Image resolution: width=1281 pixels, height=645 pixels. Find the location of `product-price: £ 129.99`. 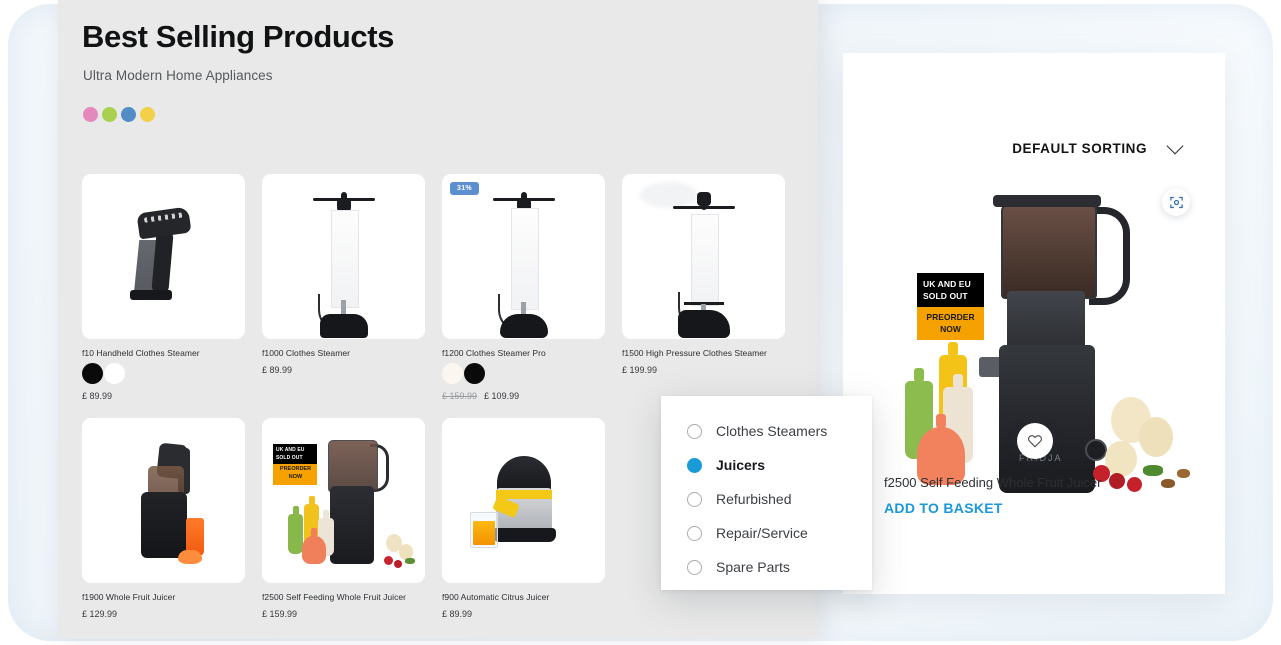

product-price: £ 129.99 is located at coordinates (100, 614).